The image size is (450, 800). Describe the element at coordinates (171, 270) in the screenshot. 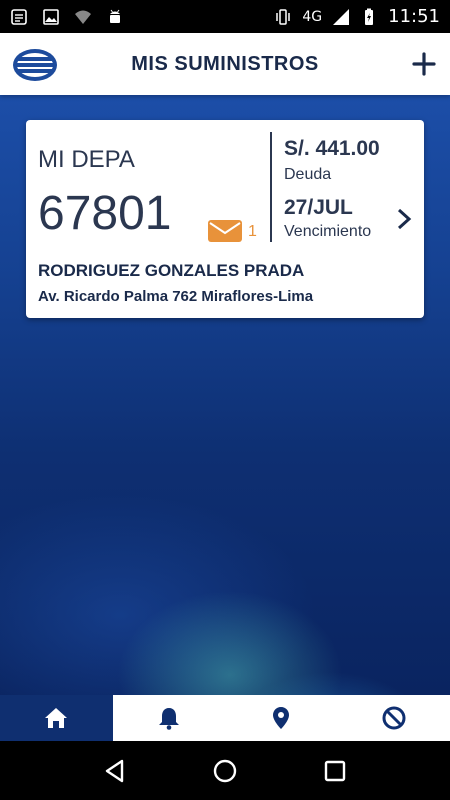

I see `account-holder: RODRIGUEZ GONZALES PRADA` at that location.